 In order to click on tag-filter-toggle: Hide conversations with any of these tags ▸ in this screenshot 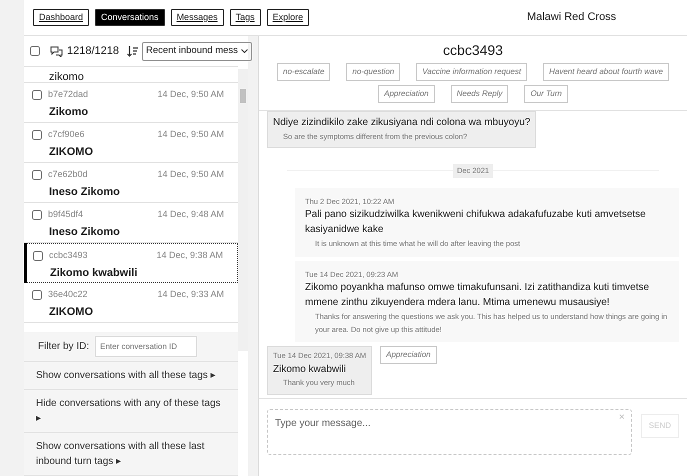, I will do `click(131, 411)`.